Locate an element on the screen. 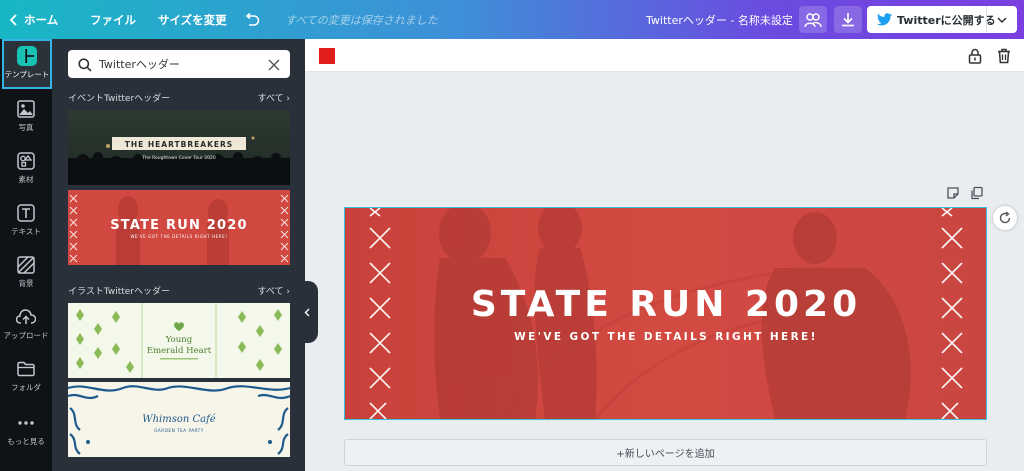 The width and height of the screenshot is (1024, 471). rail-item-text: テキスト is located at coordinates (26, 220).